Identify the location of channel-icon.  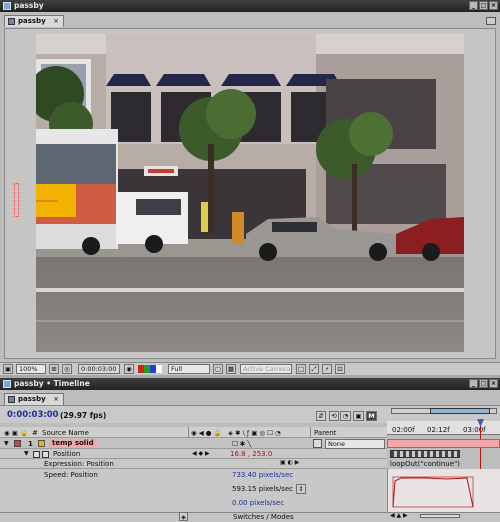
(150, 369).